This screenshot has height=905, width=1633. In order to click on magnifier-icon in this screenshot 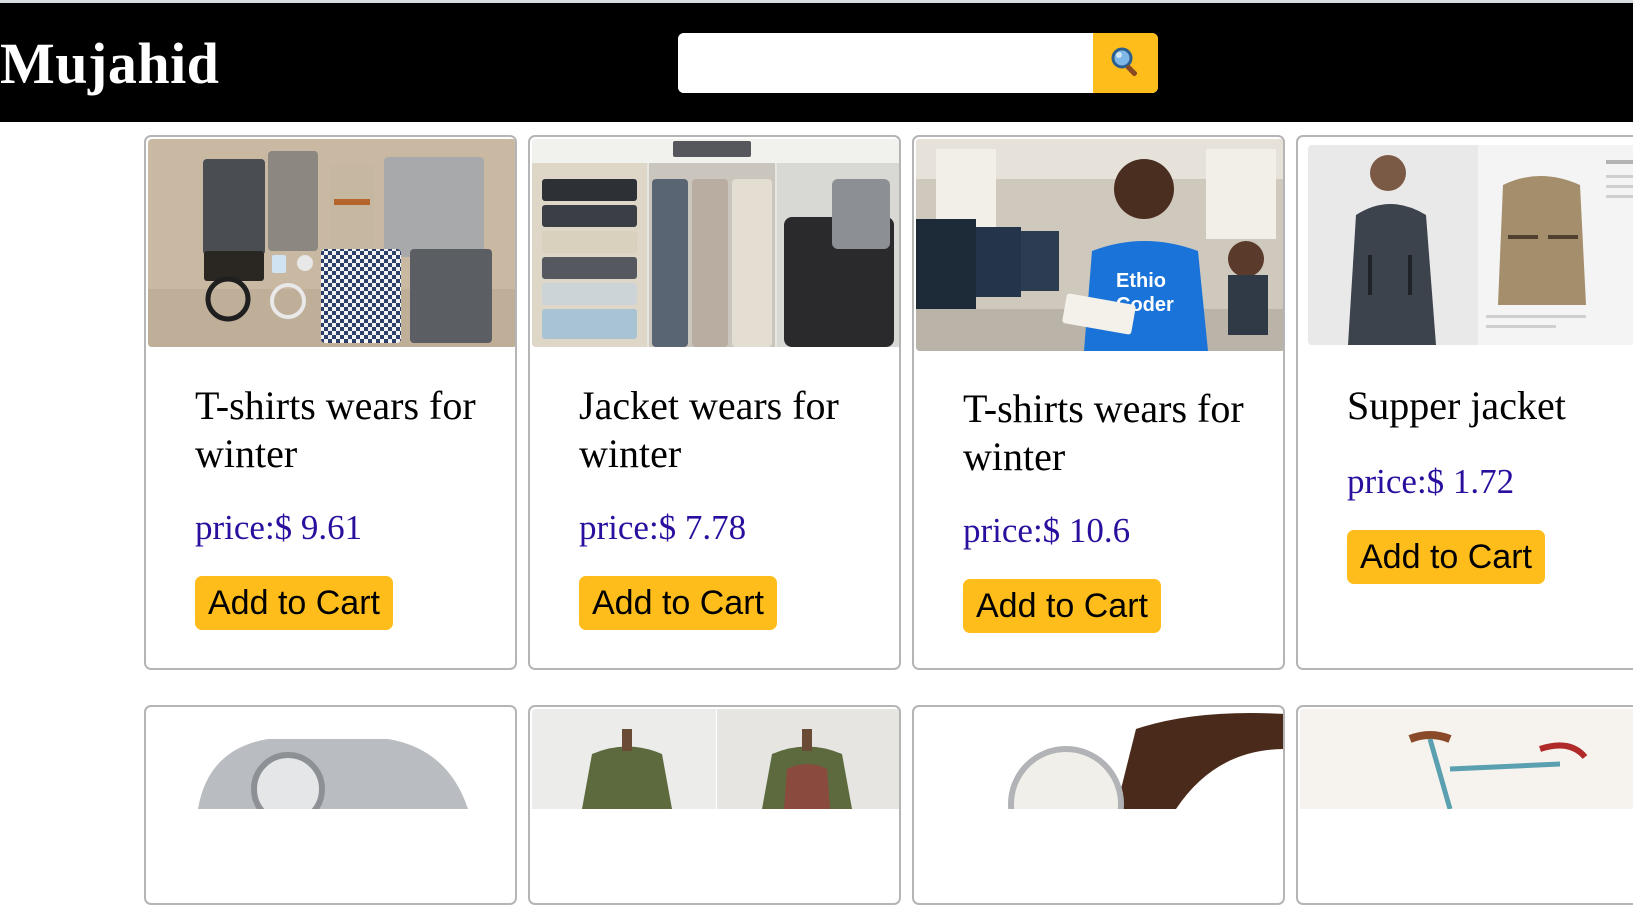, I will do `click(1126, 63)`.